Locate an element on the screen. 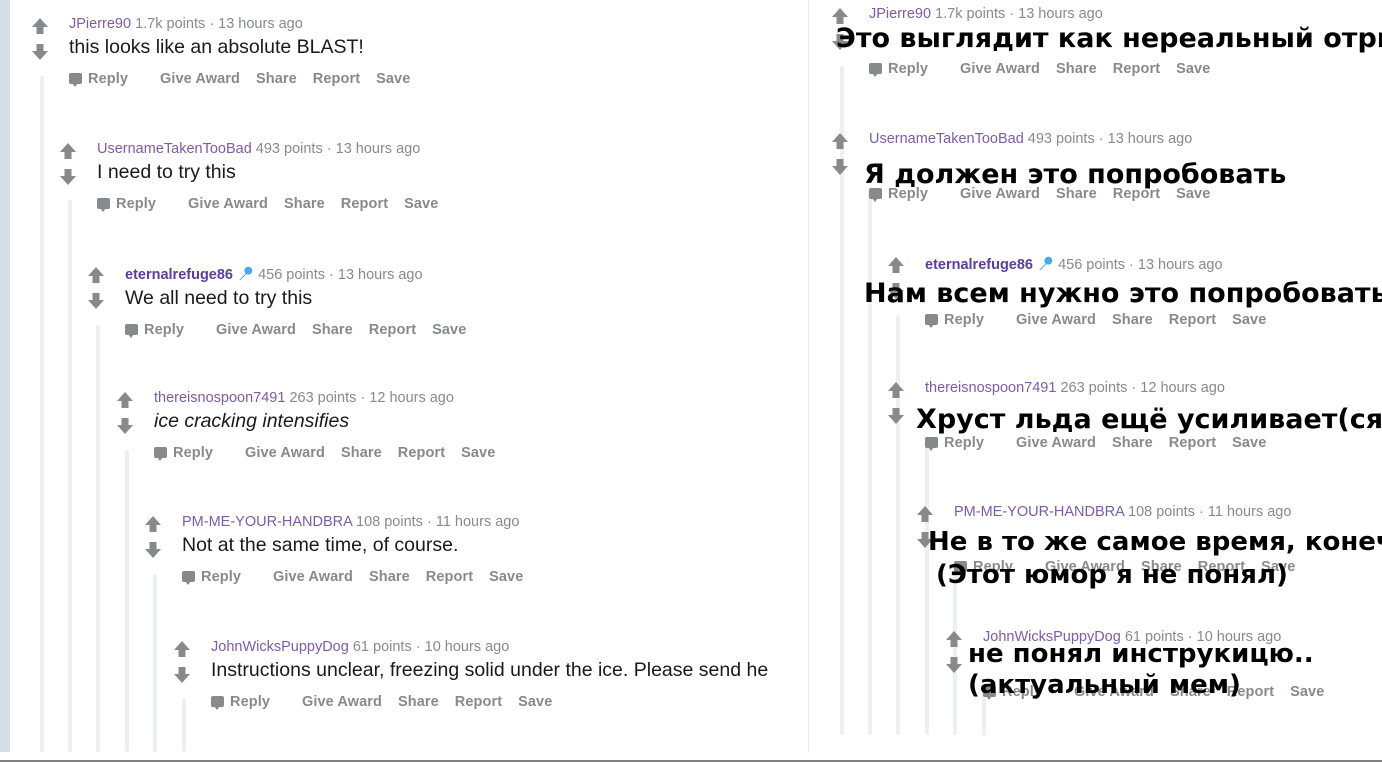 The height and width of the screenshot is (762, 1382). give-award-button-c5: Give Award is located at coordinates (313, 577).